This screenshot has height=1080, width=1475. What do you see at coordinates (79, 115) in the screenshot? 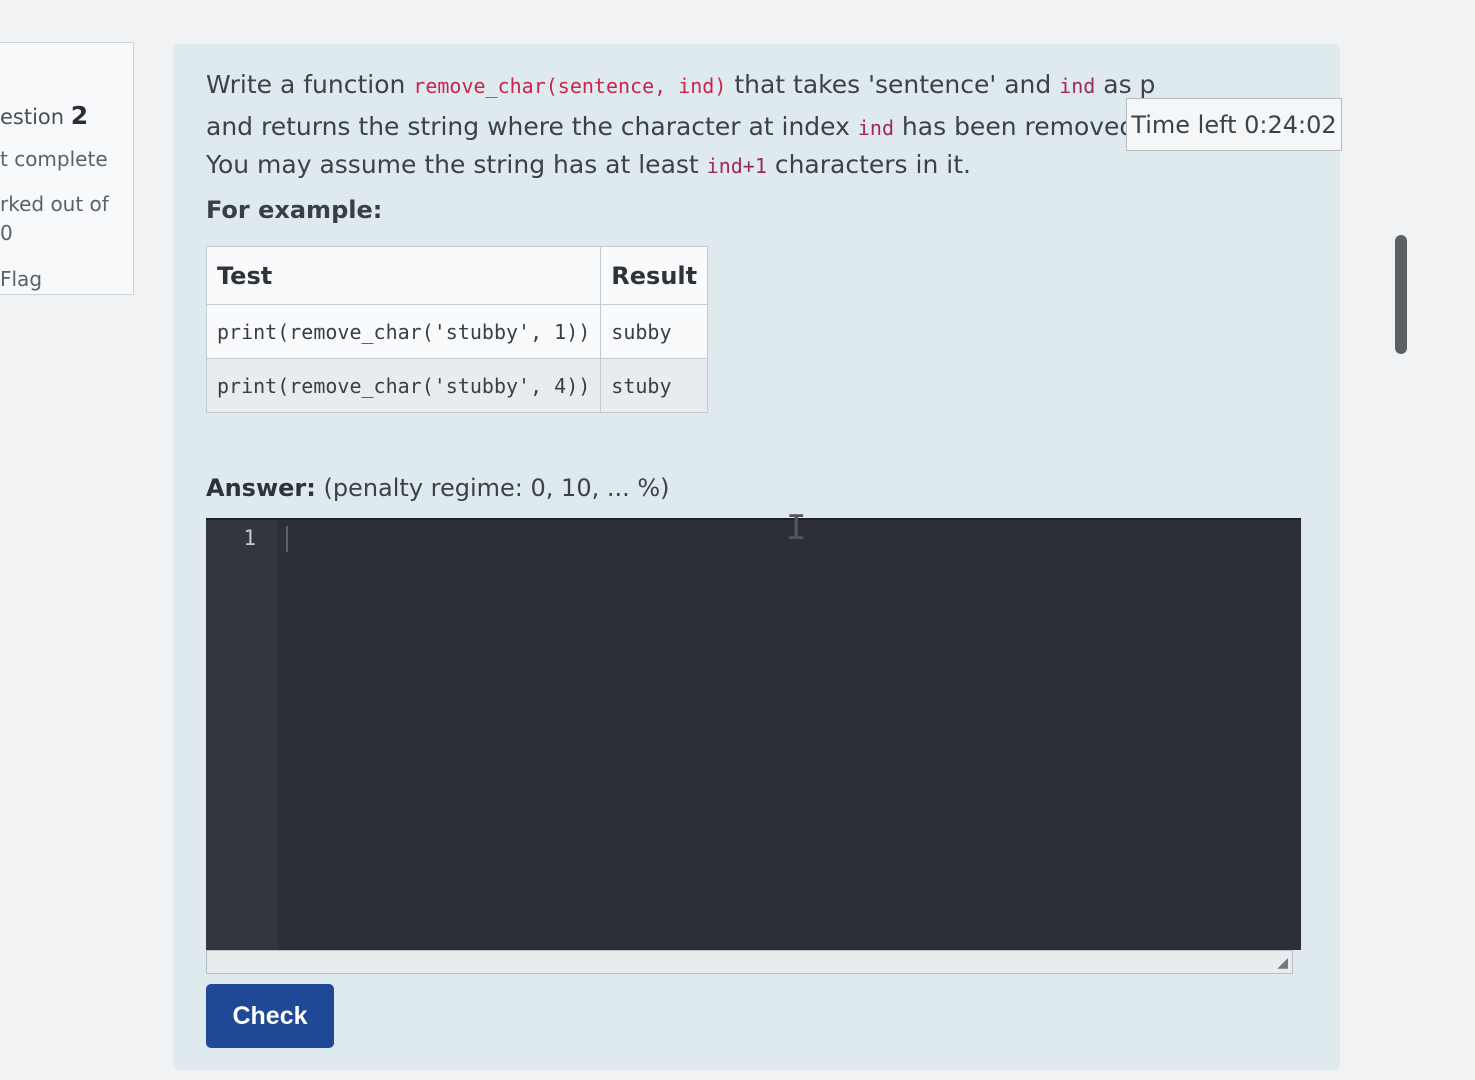
I see `question-number-value: 2` at bounding box center [79, 115].